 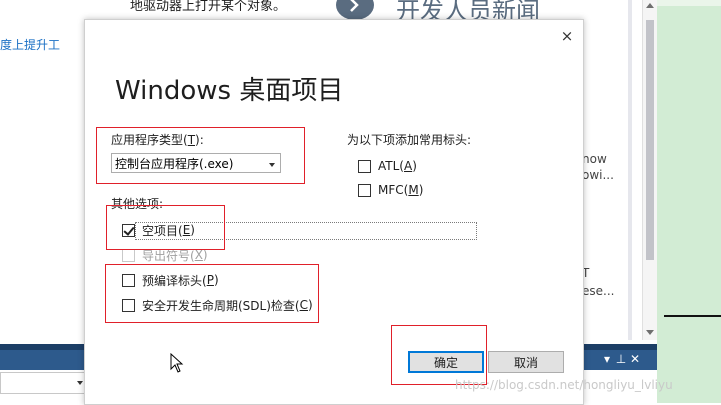 I want to click on annotation-box-ok, so click(x=439, y=355).